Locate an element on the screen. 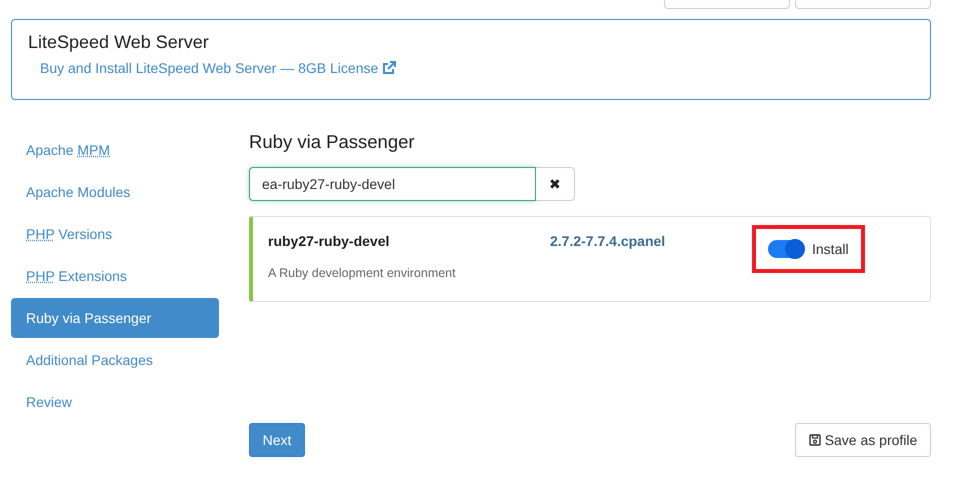  sidebar-item: Apache MPM is located at coordinates (115, 150).